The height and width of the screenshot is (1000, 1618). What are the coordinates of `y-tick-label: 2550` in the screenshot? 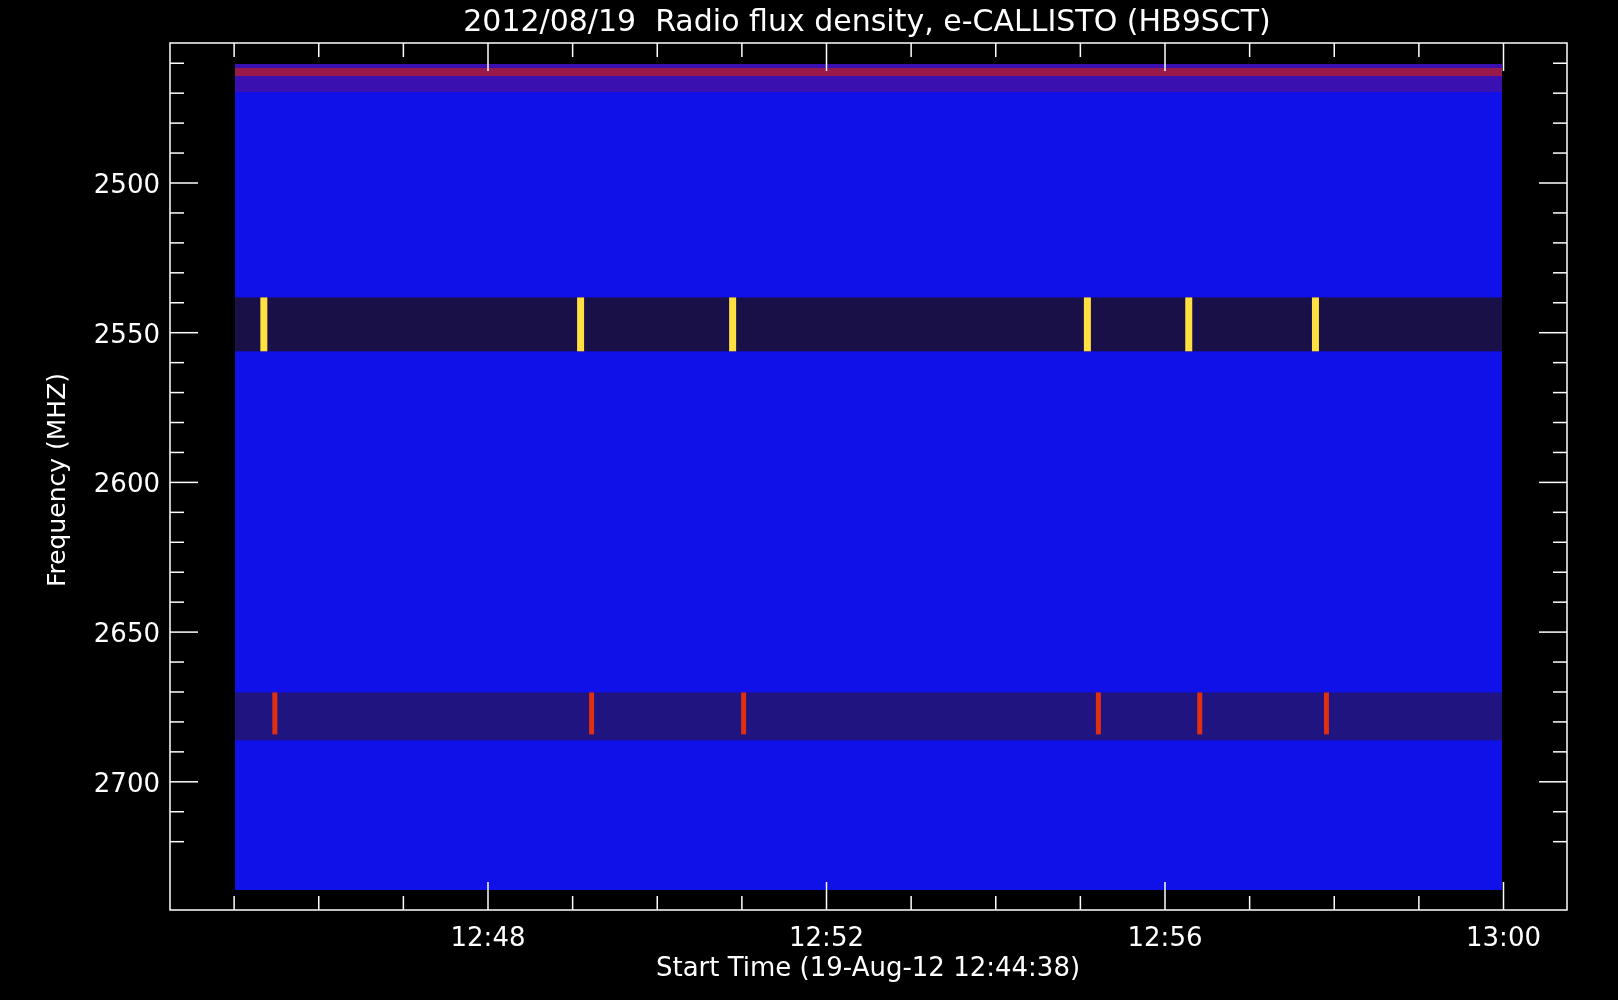 It's located at (126, 333).